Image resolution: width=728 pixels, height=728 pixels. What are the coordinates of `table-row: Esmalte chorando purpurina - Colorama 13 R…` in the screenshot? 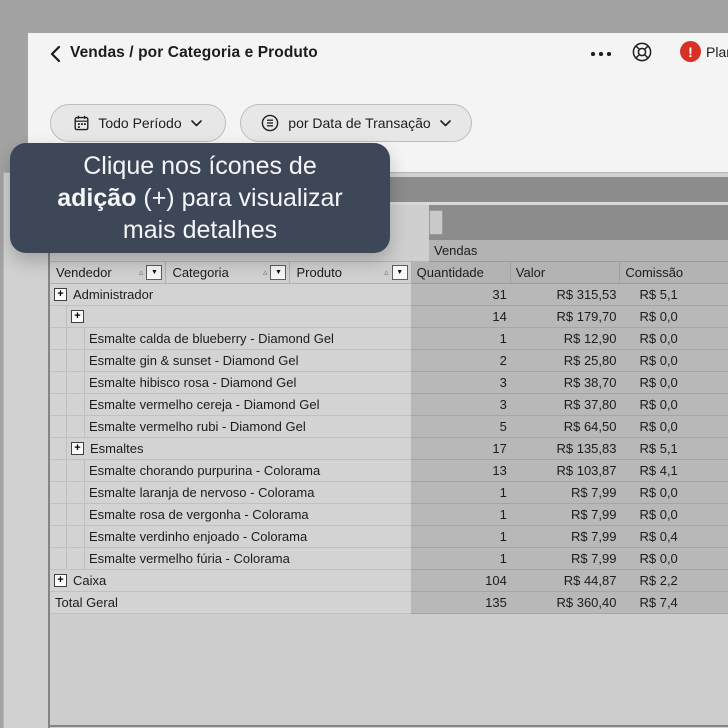 It's located at (389, 471).